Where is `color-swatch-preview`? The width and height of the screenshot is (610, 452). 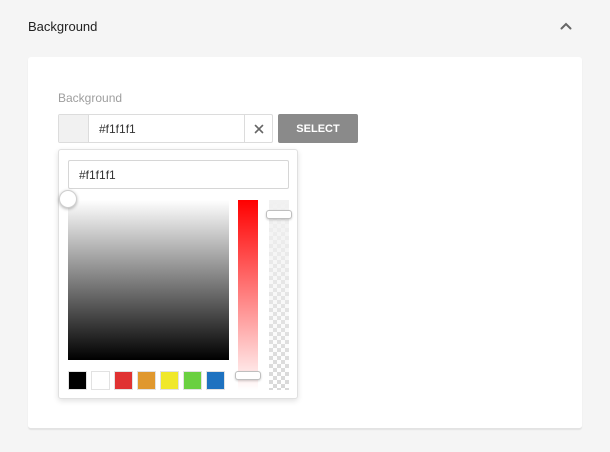
color-swatch-preview is located at coordinates (74, 128).